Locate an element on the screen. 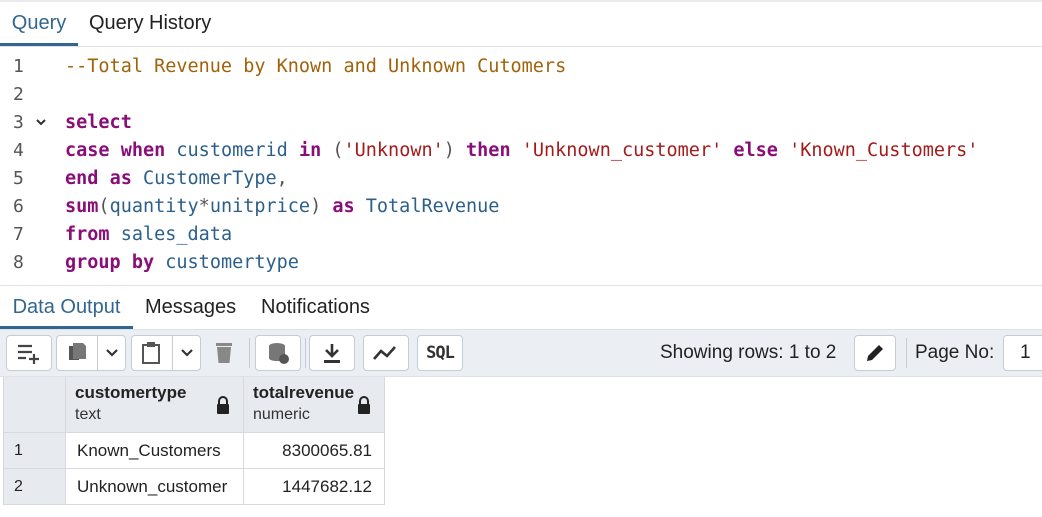  tab-data-output: Data Output is located at coordinates (66, 308).